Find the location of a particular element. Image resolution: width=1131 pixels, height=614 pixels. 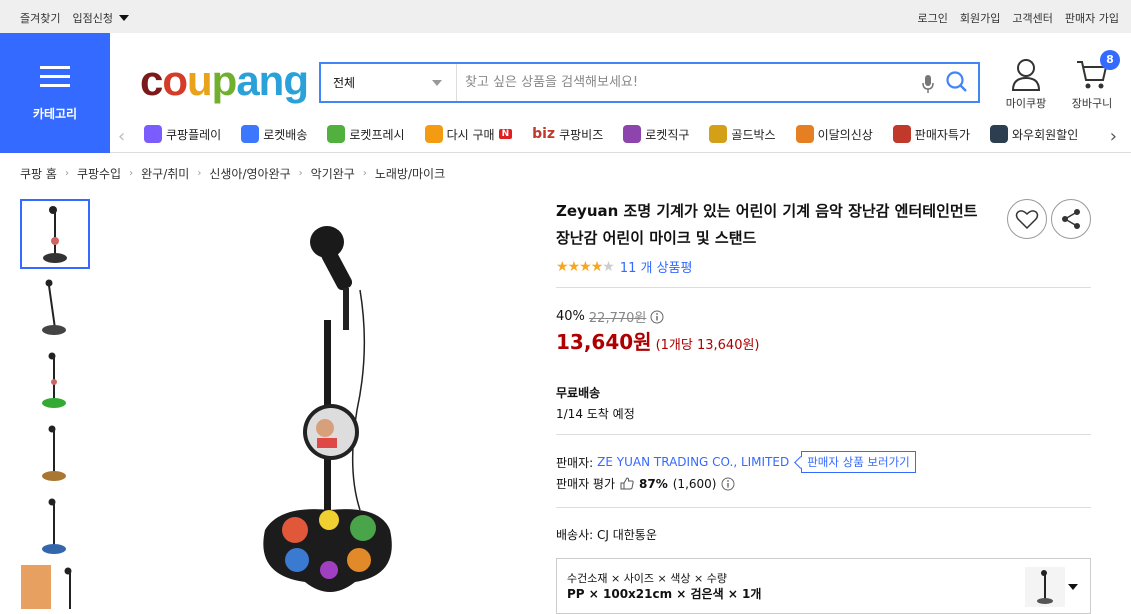

thumbnail-list is located at coordinates (55, 406).